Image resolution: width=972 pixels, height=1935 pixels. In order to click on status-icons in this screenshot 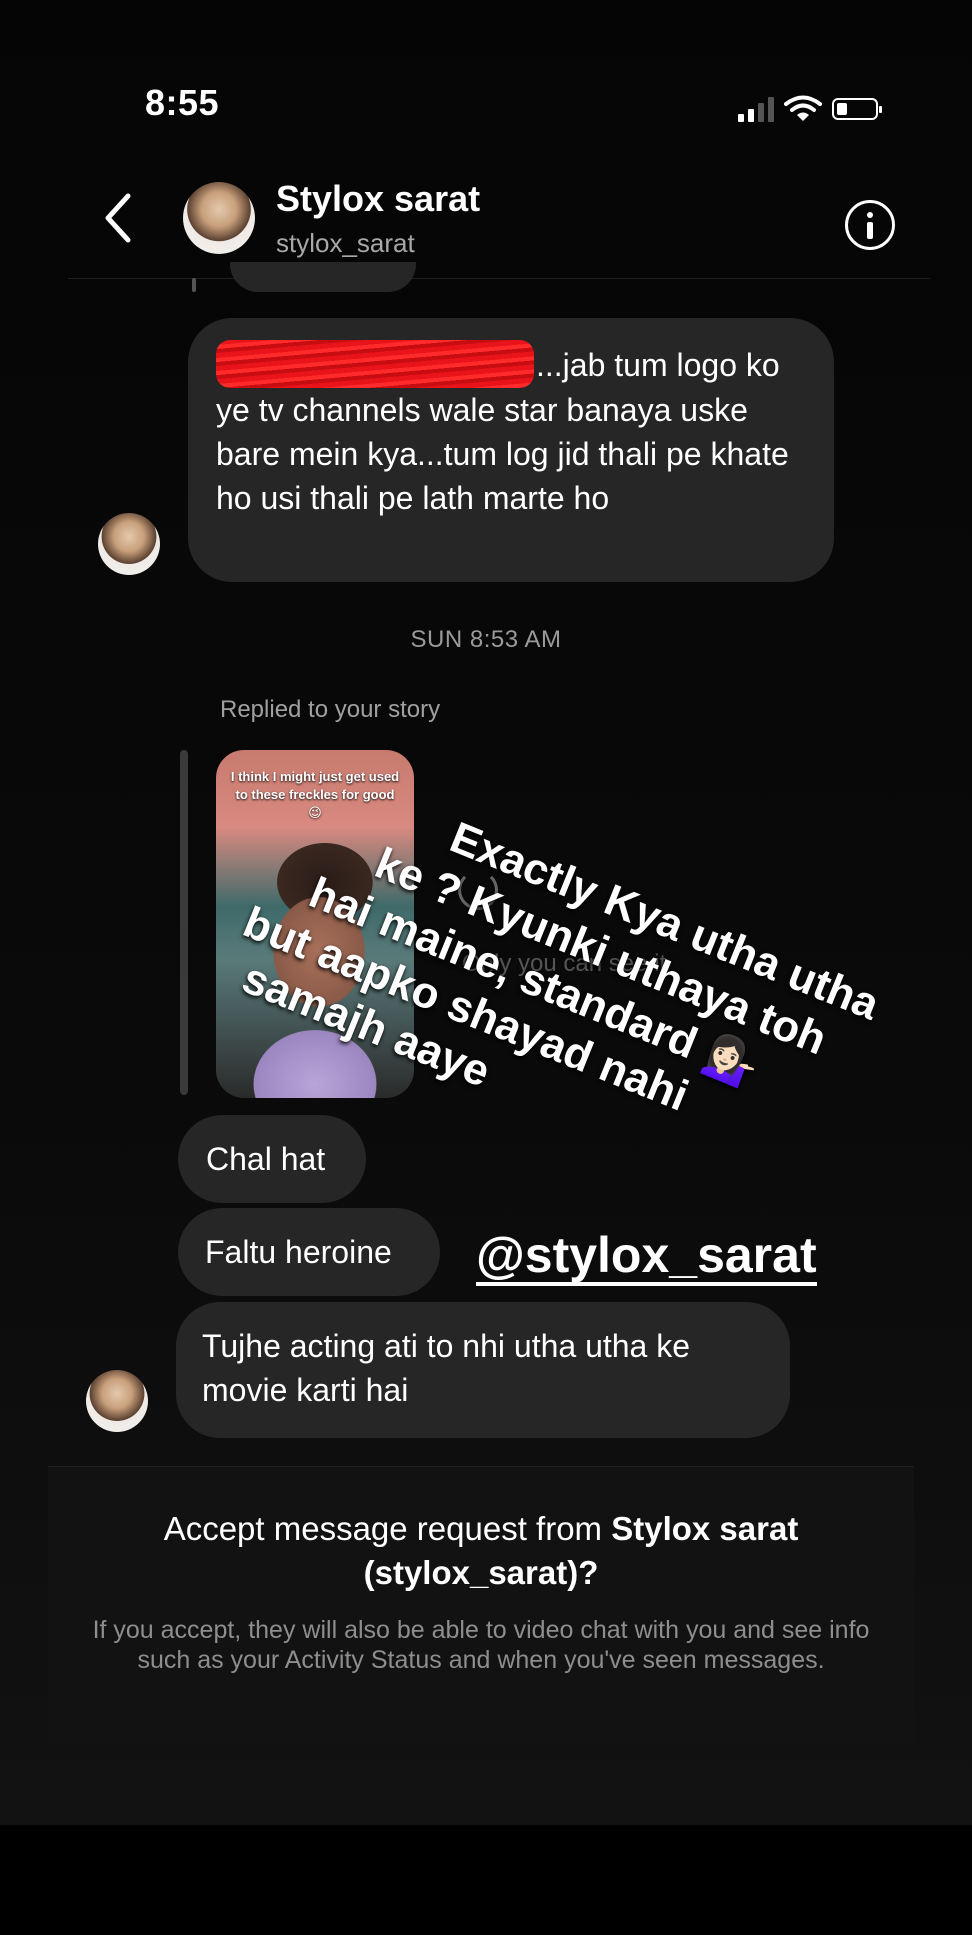, I will do `click(810, 109)`.